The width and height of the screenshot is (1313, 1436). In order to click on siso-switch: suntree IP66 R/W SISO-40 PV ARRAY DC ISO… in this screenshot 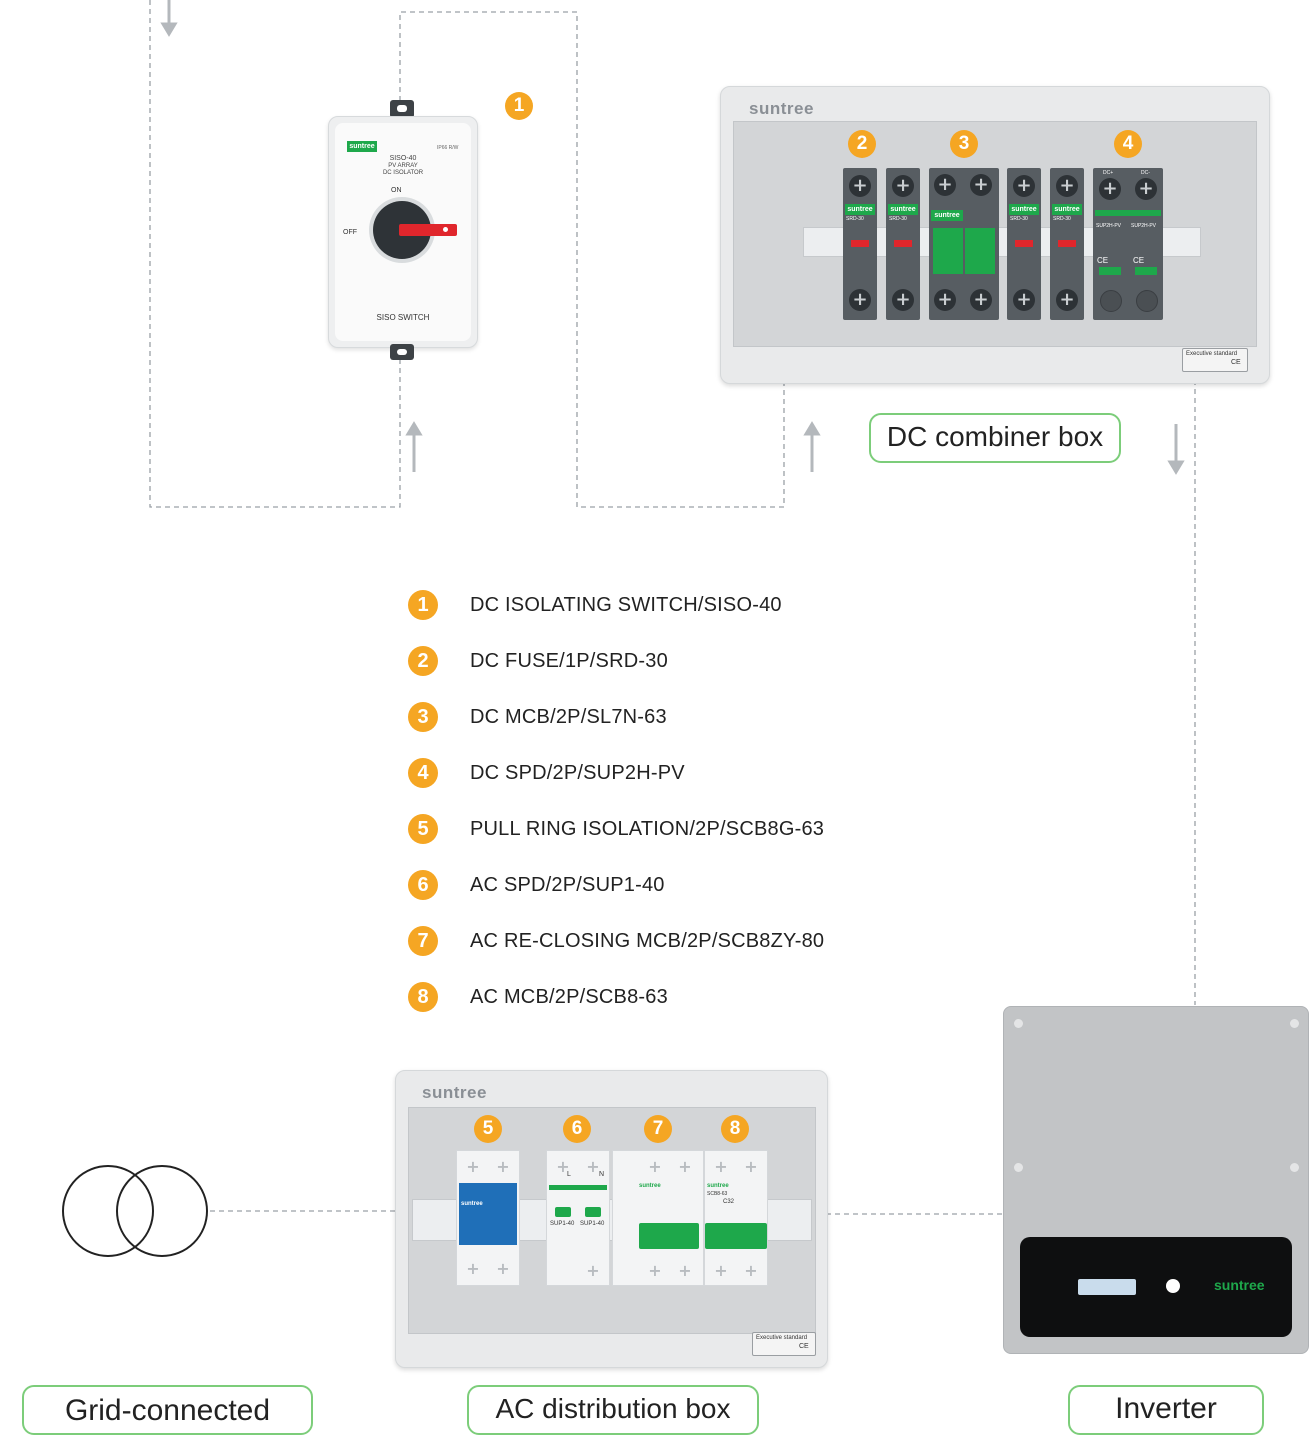, I will do `click(403, 230)`.